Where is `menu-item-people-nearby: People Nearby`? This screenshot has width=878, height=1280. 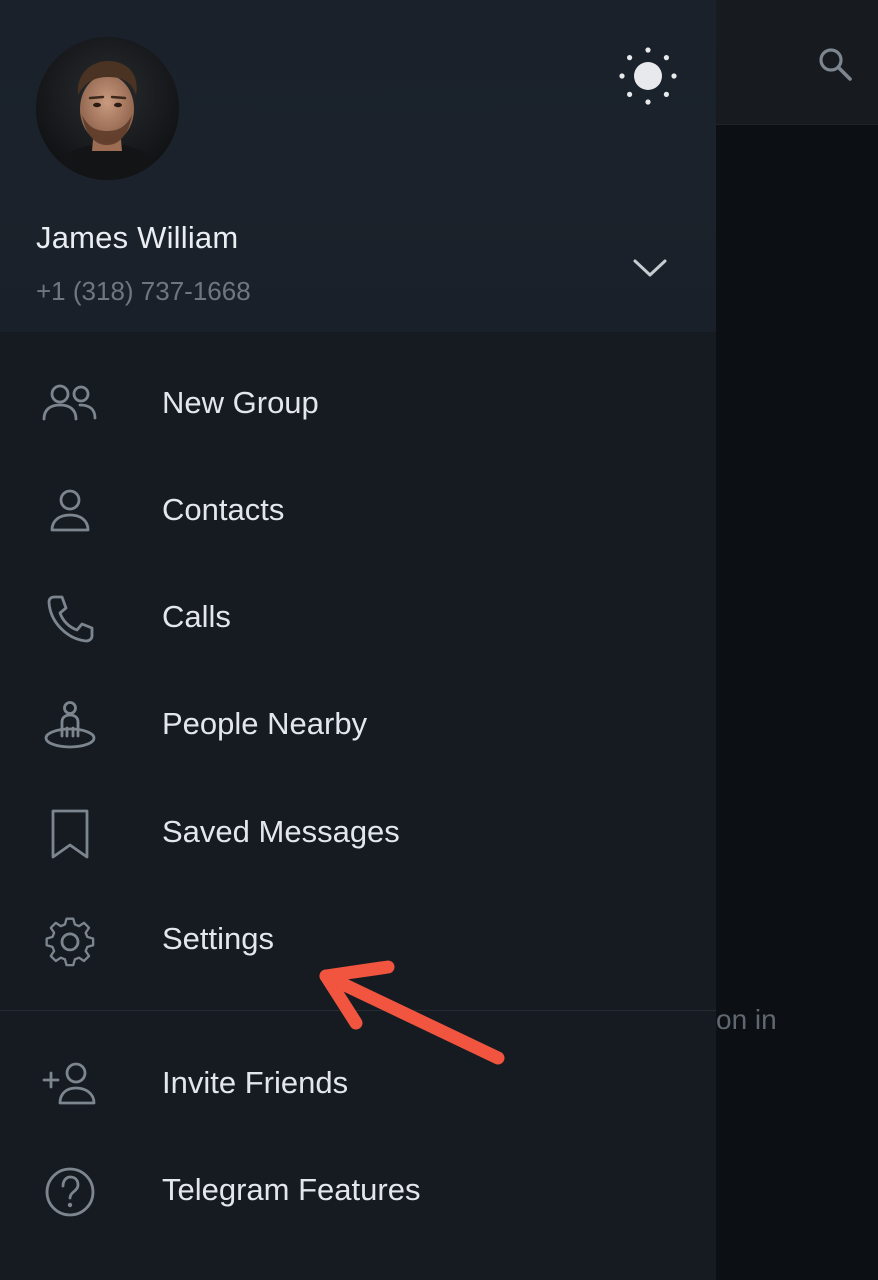
menu-item-people-nearby: People Nearby is located at coordinates (358, 726).